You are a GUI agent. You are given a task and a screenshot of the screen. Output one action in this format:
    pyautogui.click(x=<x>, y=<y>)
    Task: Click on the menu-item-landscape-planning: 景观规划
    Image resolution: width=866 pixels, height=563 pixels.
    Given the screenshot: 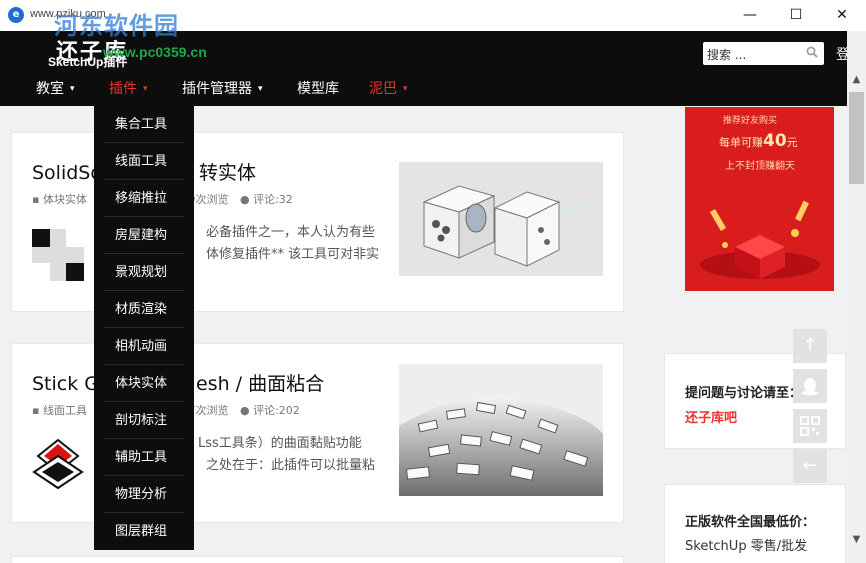 What is the action you would take?
    pyautogui.click(x=144, y=272)
    